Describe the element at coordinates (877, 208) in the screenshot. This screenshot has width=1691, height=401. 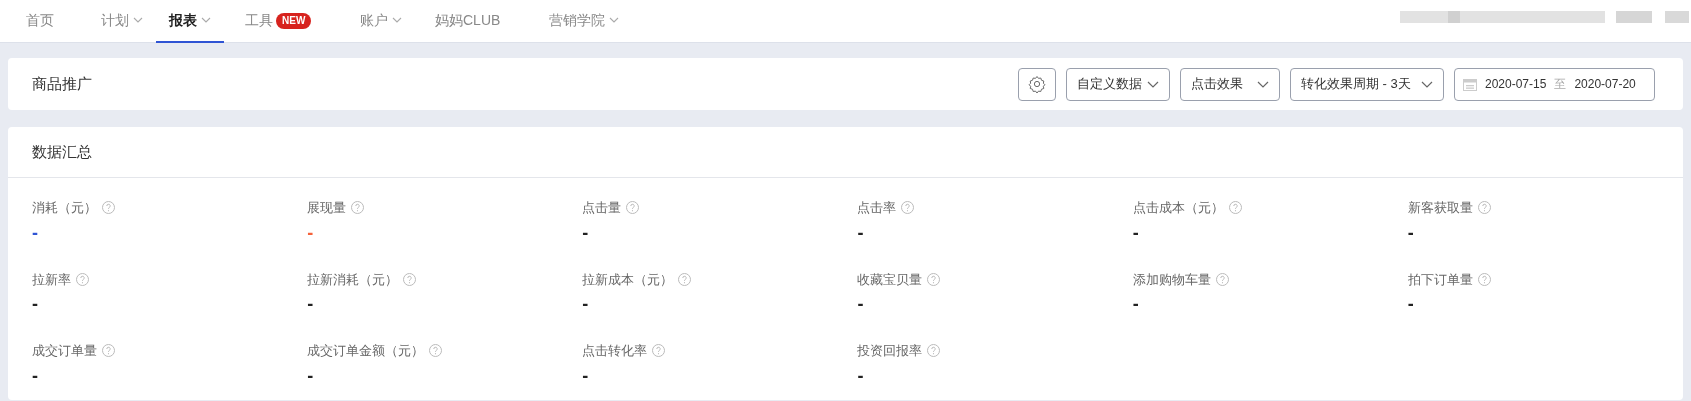
I see `metric-label: 点击率` at that location.